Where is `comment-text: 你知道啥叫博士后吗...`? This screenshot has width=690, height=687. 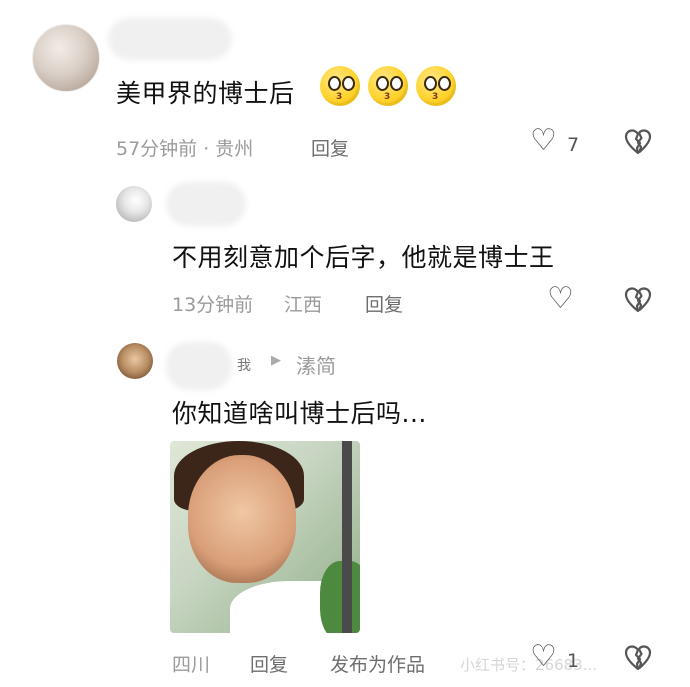 comment-text: 你知道啥叫博士后吗... is located at coordinates (299, 413).